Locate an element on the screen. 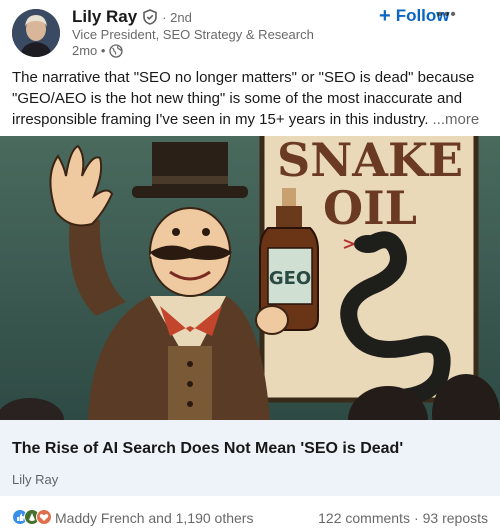 The height and width of the screenshot is (531, 500). avatar-image is located at coordinates (36, 33).